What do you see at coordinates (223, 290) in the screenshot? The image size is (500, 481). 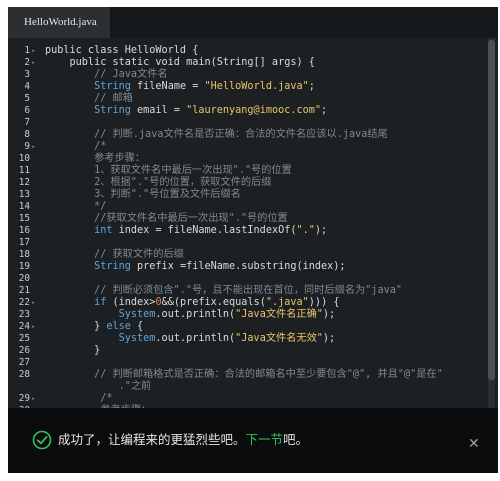 I see `code-text: // 判断必须包含"."号，且不能出现在首位，同时后缀名为"java"` at bounding box center [223, 290].